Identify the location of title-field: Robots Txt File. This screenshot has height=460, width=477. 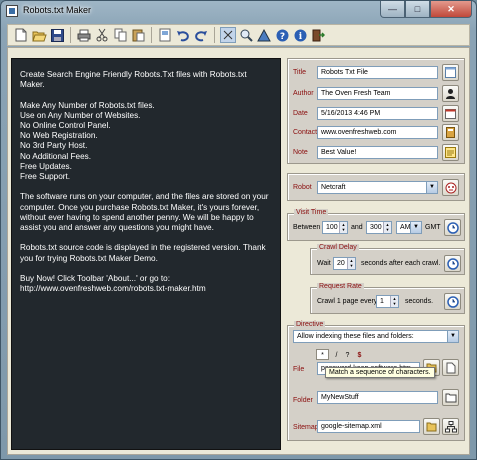
(377, 72).